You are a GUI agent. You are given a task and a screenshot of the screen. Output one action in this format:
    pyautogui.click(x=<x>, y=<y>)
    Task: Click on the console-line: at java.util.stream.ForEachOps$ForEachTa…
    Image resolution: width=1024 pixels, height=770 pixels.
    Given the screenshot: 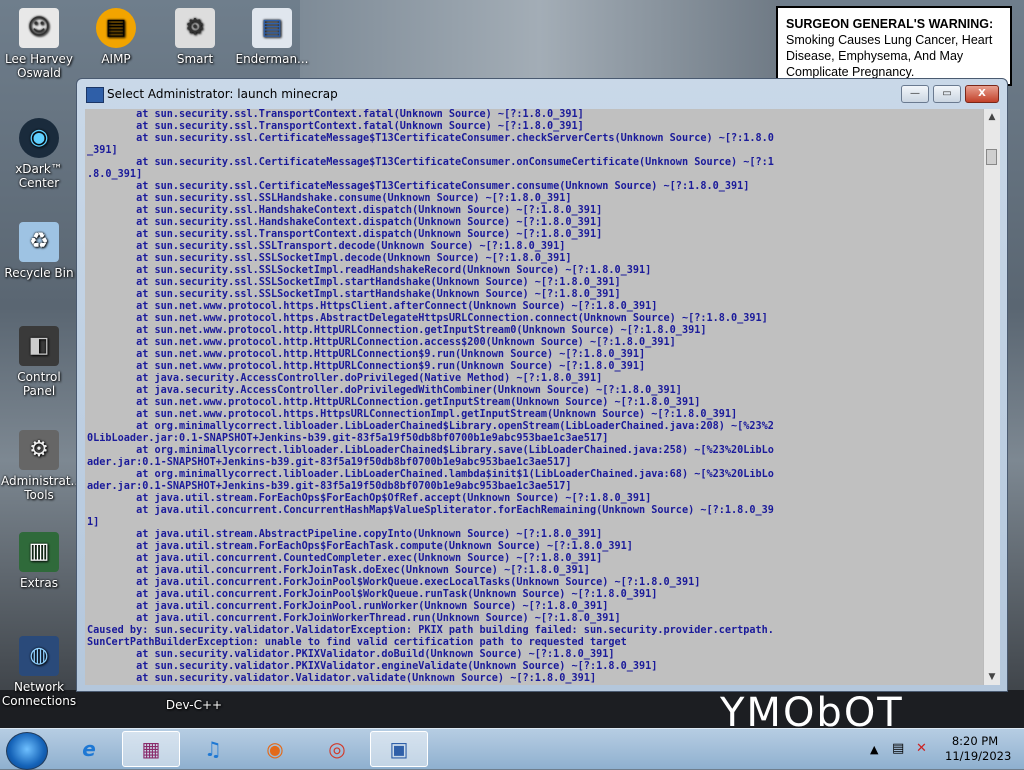 What is the action you would take?
    pyautogui.click(x=360, y=546)
    